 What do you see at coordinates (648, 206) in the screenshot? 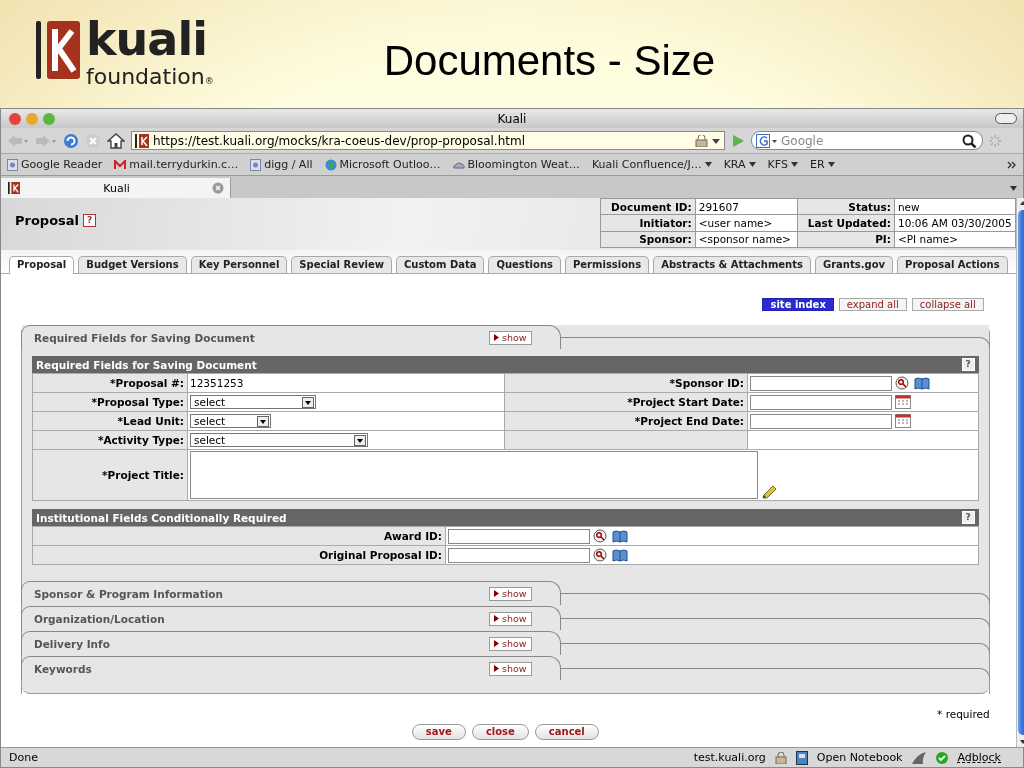
I see `info-label: Document ID:` at bounding box center [648, 206].